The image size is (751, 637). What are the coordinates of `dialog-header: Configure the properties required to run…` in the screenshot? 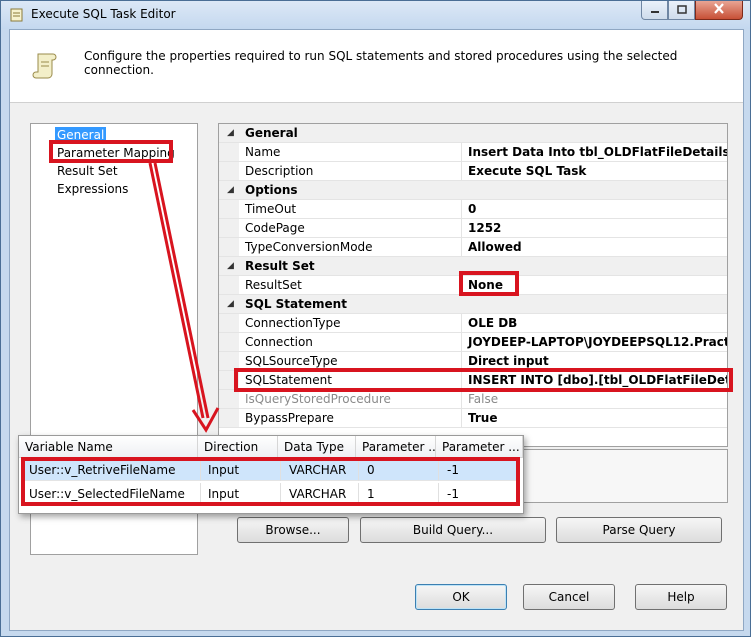 It's located at (376, 66).